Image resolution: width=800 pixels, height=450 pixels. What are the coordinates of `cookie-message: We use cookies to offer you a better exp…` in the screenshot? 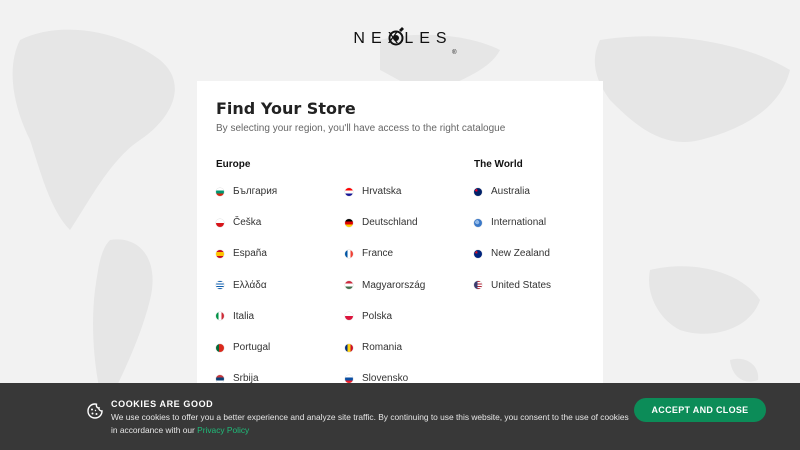 It's located at (370, 423).